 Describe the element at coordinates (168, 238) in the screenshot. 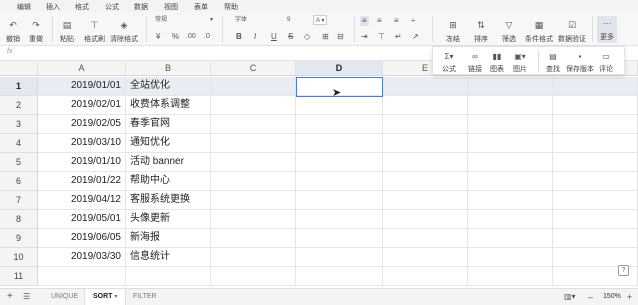

I see `table-cell: 新海报` at that location.